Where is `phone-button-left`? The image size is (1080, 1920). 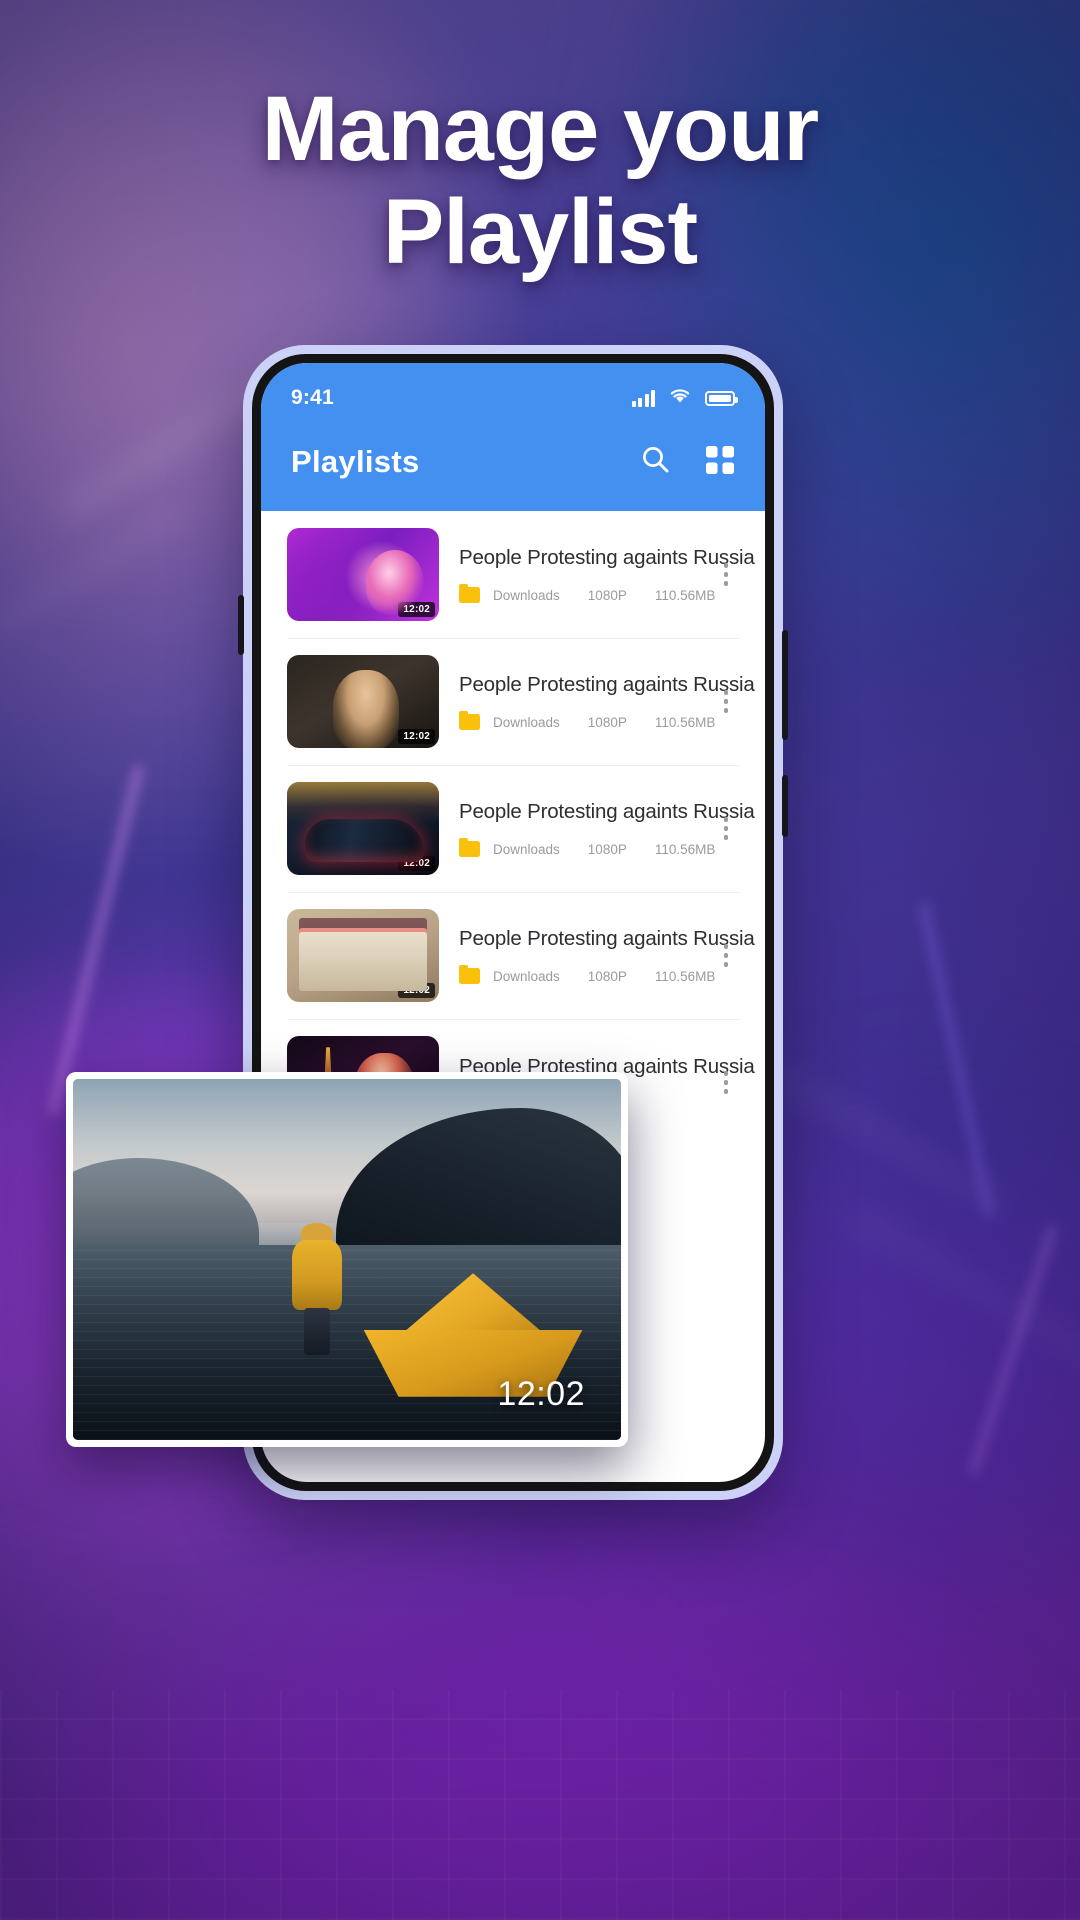 phone-button-left is located at coordinates (241, 625).